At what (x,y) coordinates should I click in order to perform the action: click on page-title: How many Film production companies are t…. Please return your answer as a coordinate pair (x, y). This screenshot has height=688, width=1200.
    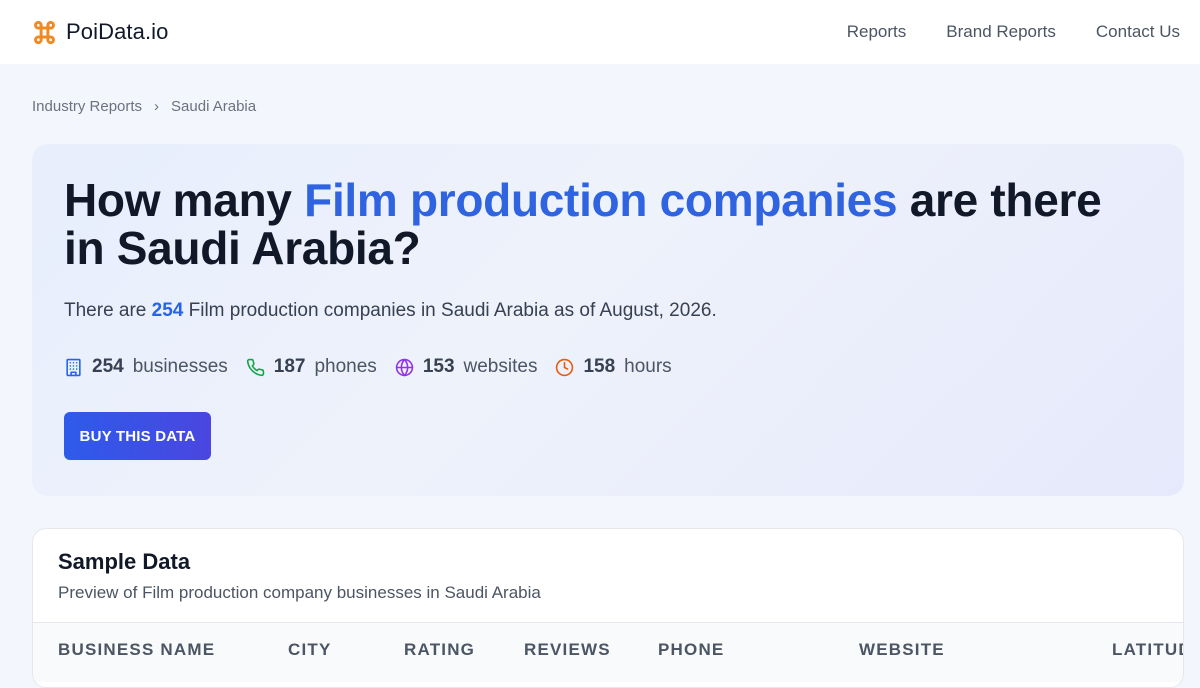
    Looking at the image, I should click on (604, 224).